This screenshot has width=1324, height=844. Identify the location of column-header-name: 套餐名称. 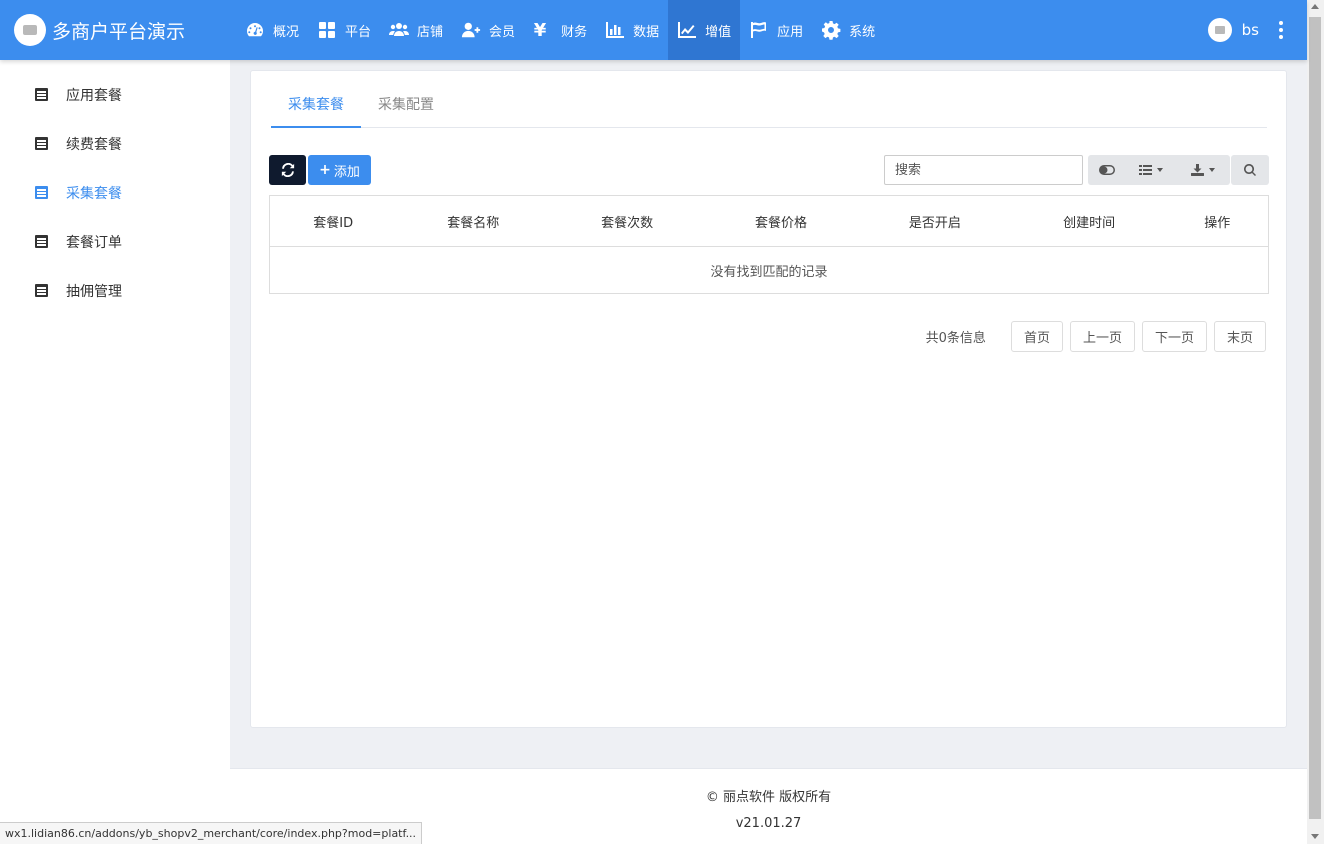
(473, 221).